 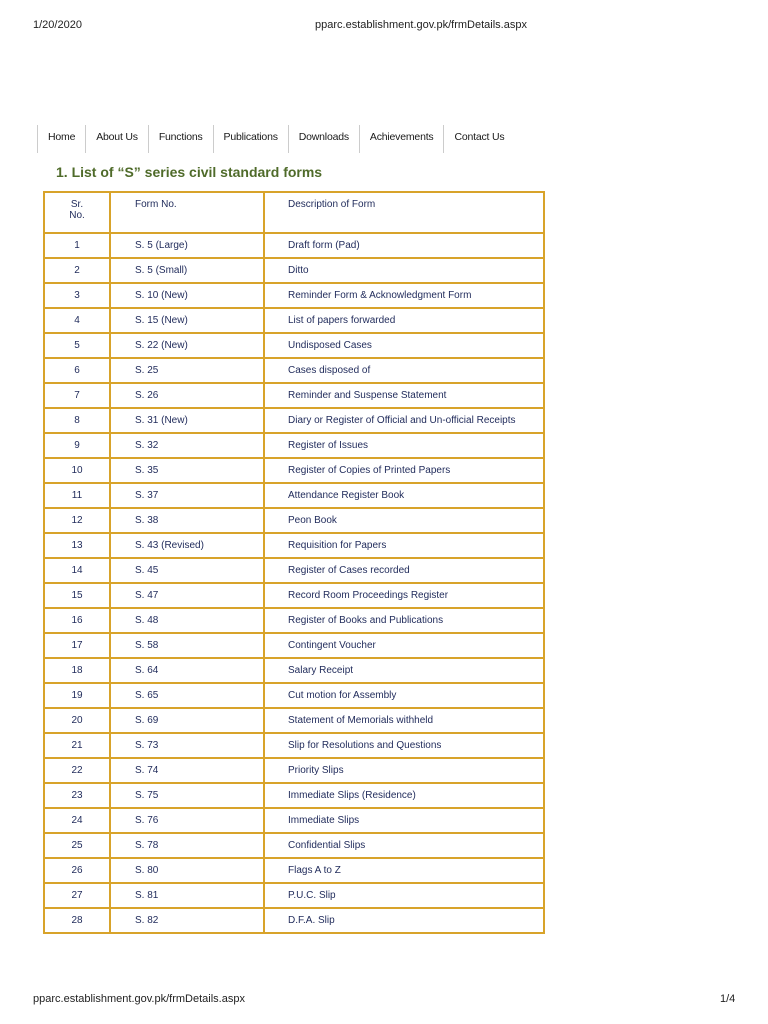 What do you see at coordinates (404, 745) in the screenshot?
I see `description-cell: Slip for Resolutions and Questions` at bounding box center [404, 745].